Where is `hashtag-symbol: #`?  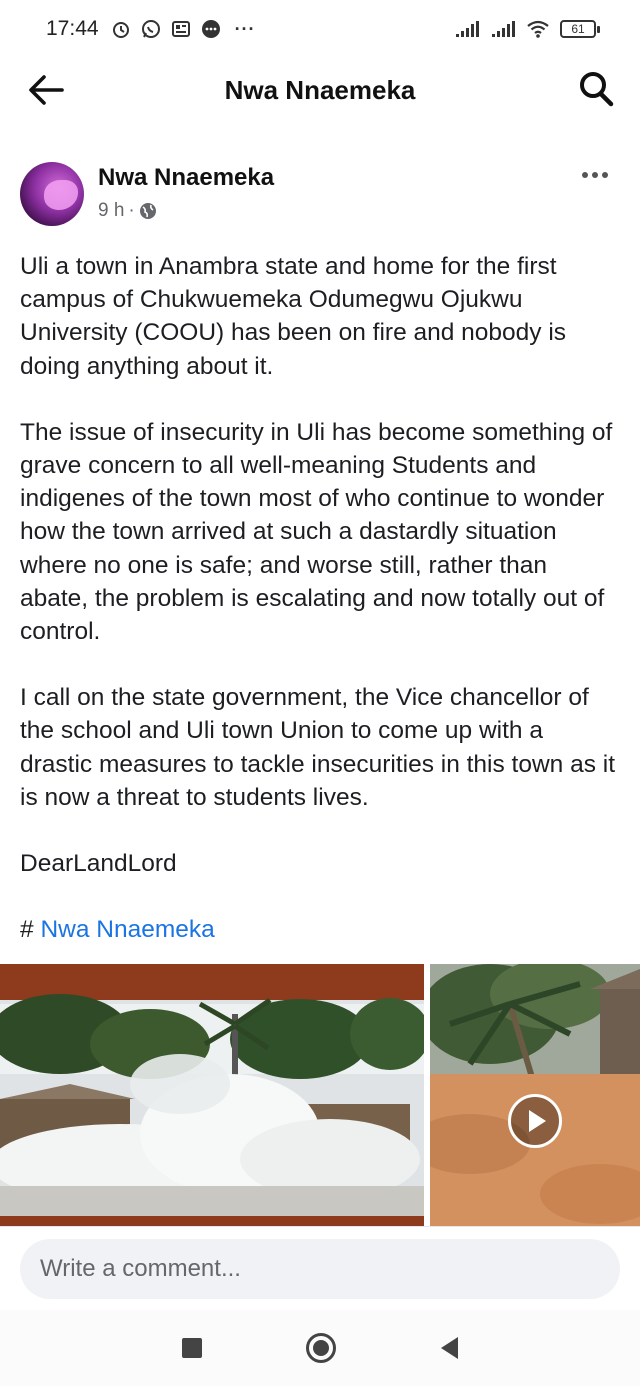 hashtag-symbol: # is located at coordinates (27, 930).